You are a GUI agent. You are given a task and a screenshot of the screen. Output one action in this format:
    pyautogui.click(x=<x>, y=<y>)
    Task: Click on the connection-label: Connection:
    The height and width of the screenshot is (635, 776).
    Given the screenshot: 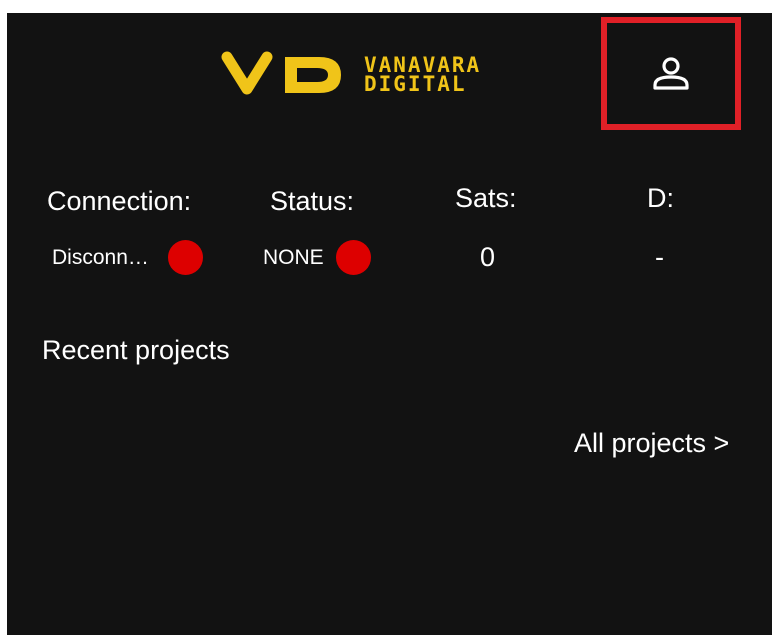 What is the action you would take?
    pyautogui.click(x=119, y=201)
    